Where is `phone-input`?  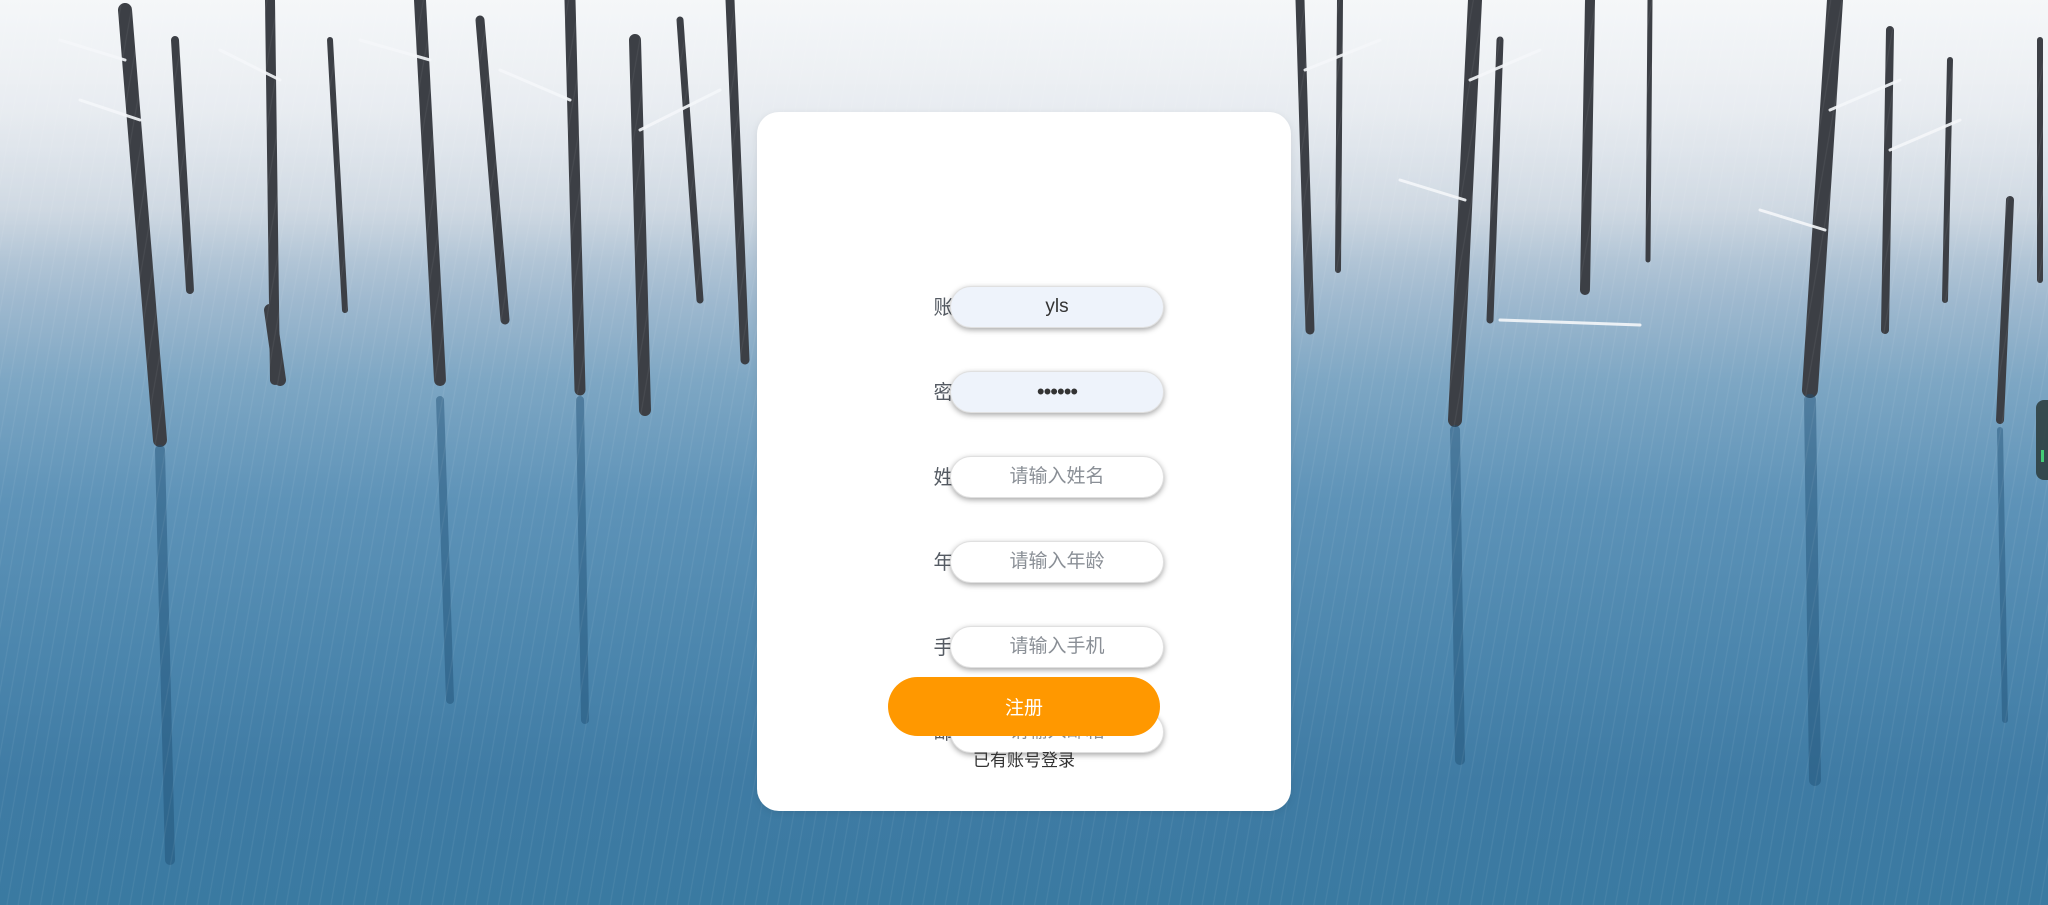 phone-input is located at coordinates (1057, 647).